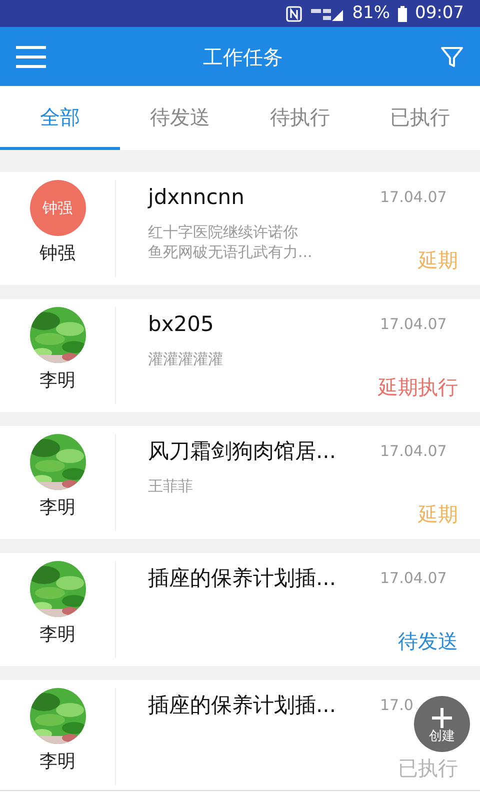 The width and height of the screenshot is (480, 800). What do you see at coordinates (420, 118) in the screenshot?
I see `tab: 已执行` at bounding box center [420, 118].